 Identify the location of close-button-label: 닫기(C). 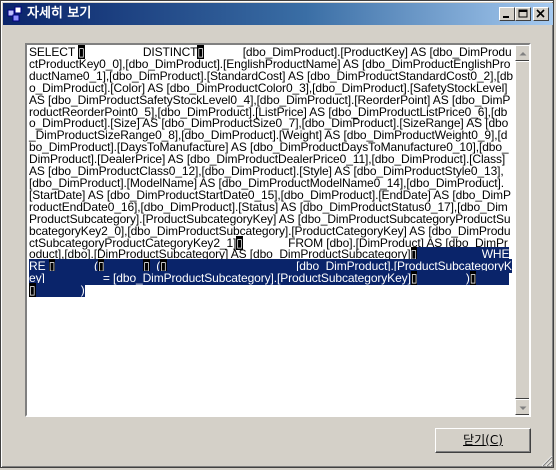
(483, 440).